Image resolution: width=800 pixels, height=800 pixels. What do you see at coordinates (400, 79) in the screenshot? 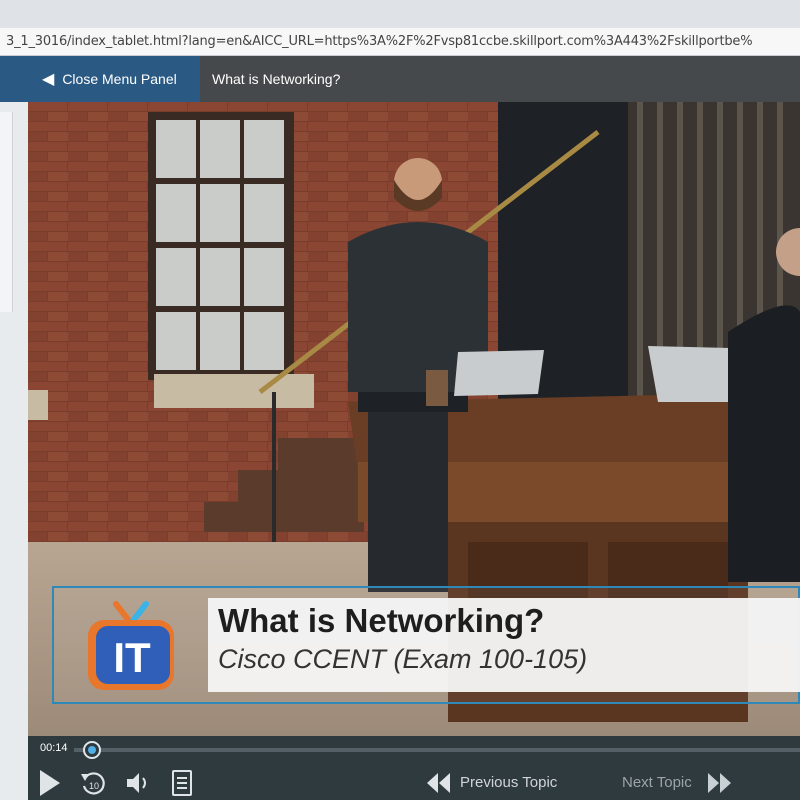
I see `app-header: ◀ Close Menu Panel What is Networking?` at bounding box center [400, 79].